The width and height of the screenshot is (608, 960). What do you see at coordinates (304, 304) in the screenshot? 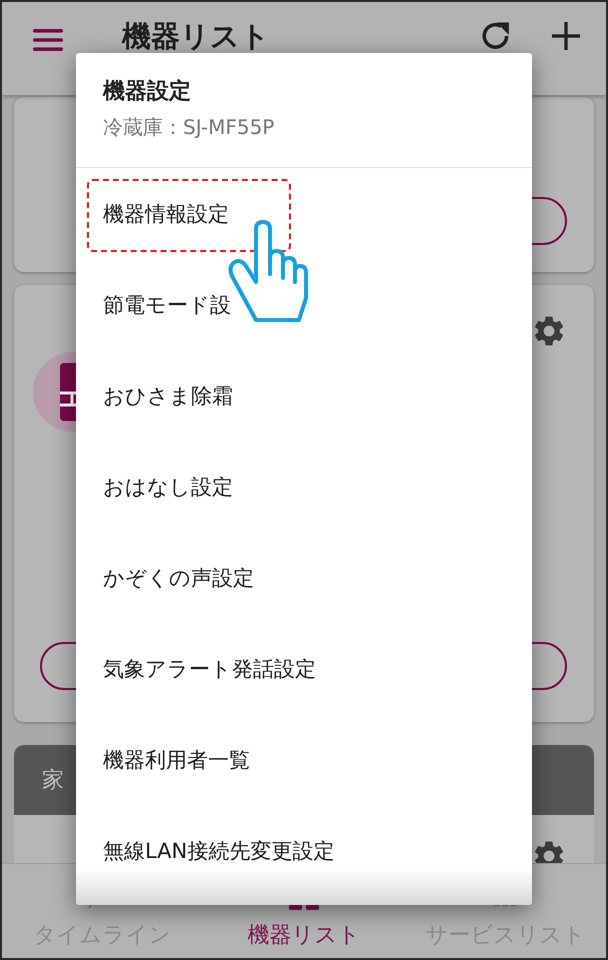
I see `menu-item: 節電モード設` at bounding box center [304, 304].